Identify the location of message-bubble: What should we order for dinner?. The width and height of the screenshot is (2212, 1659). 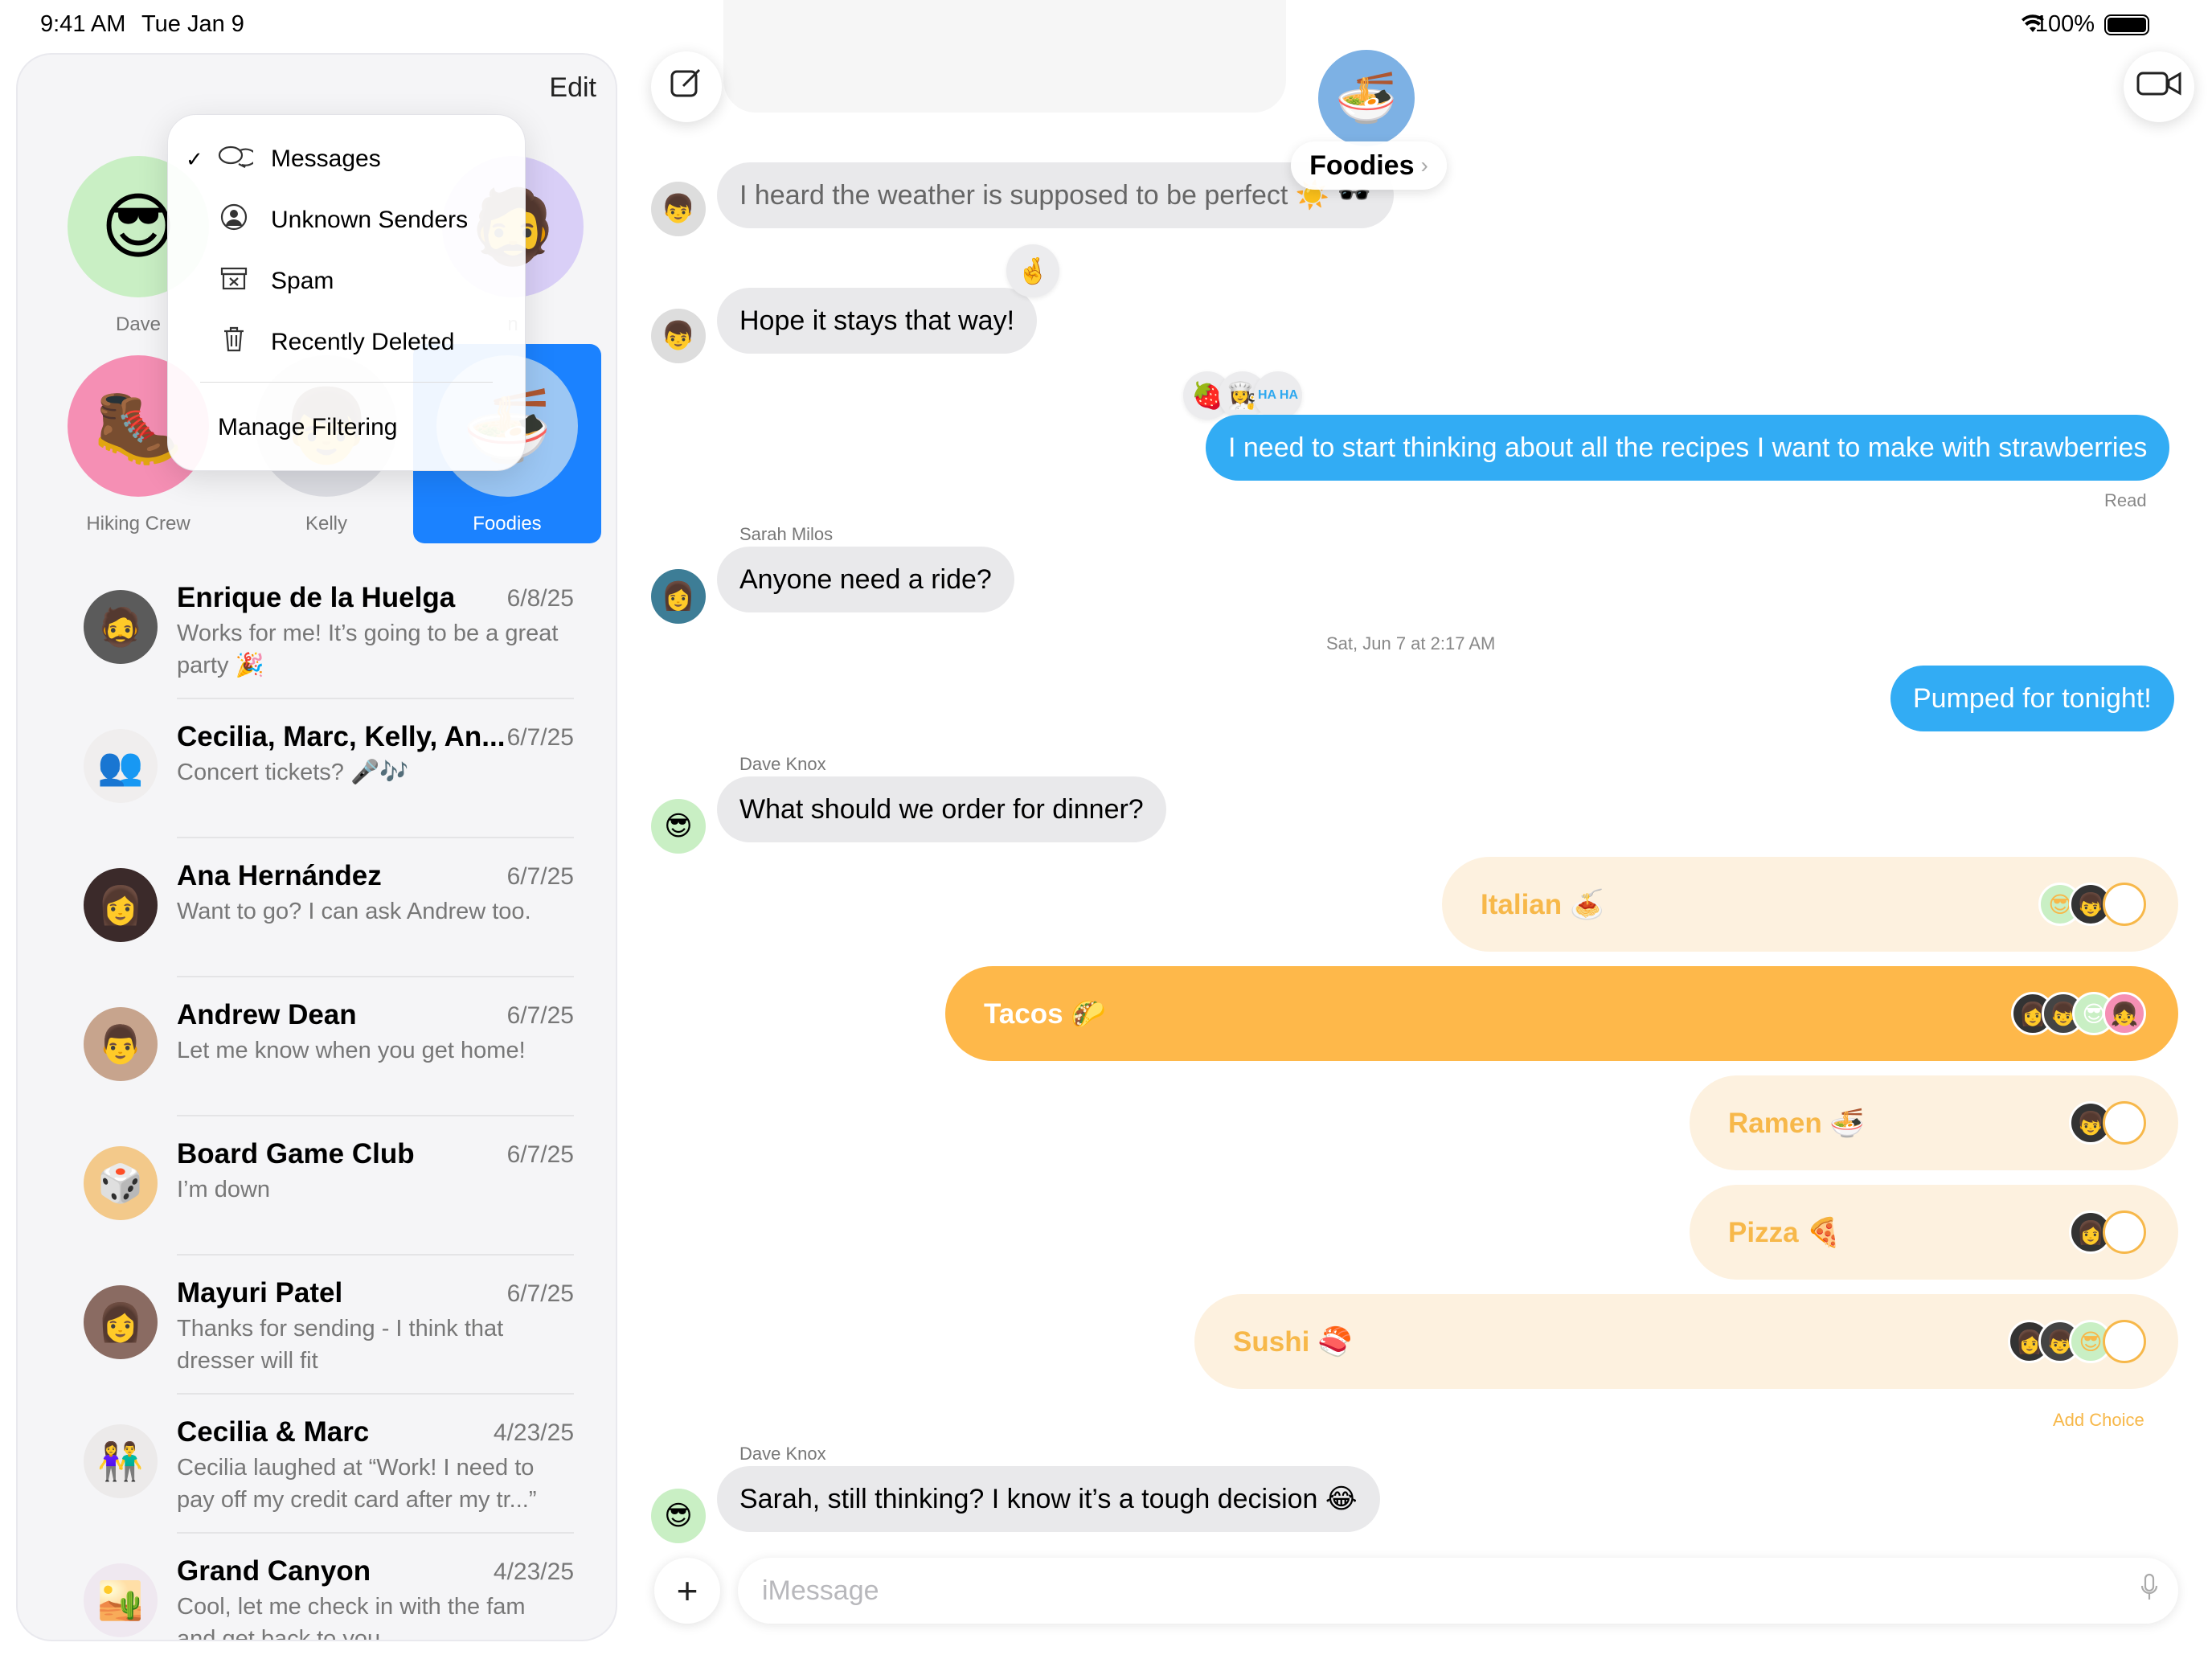
(941, 809).